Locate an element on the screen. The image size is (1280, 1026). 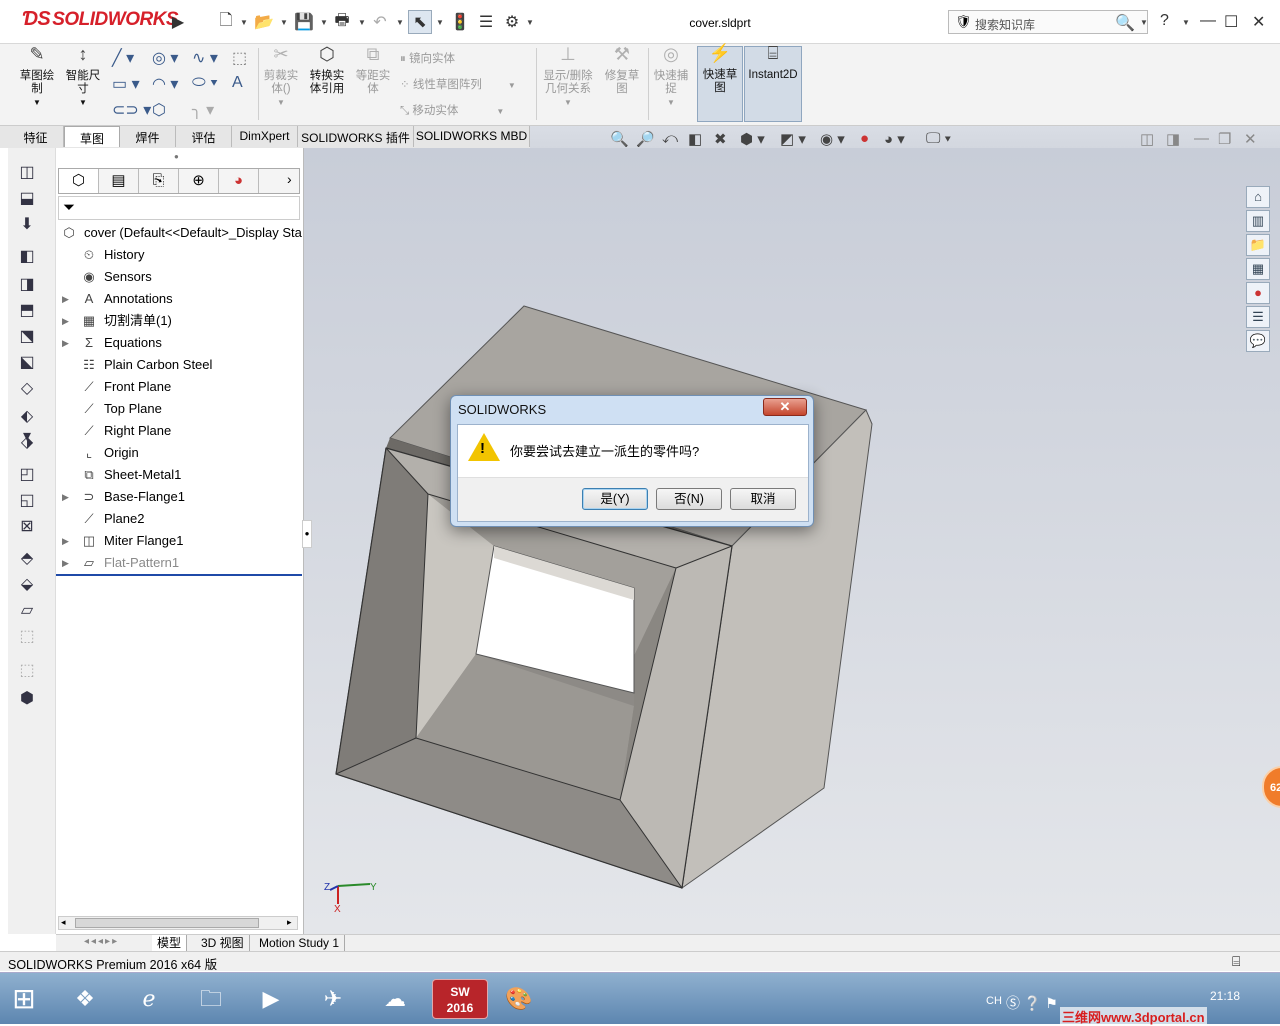
tab-addins: SOLIDWORKS 插件 is located at coordinates (356, 136).